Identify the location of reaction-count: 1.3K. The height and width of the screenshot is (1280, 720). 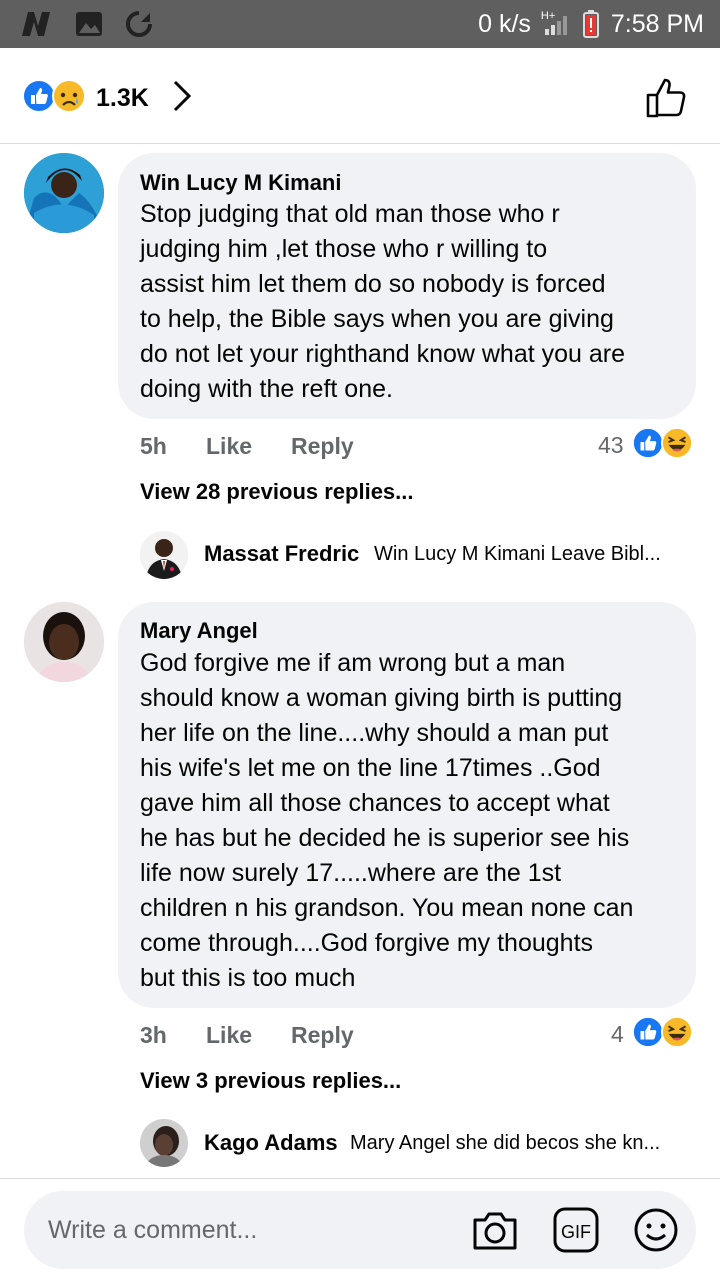
(122, 98).